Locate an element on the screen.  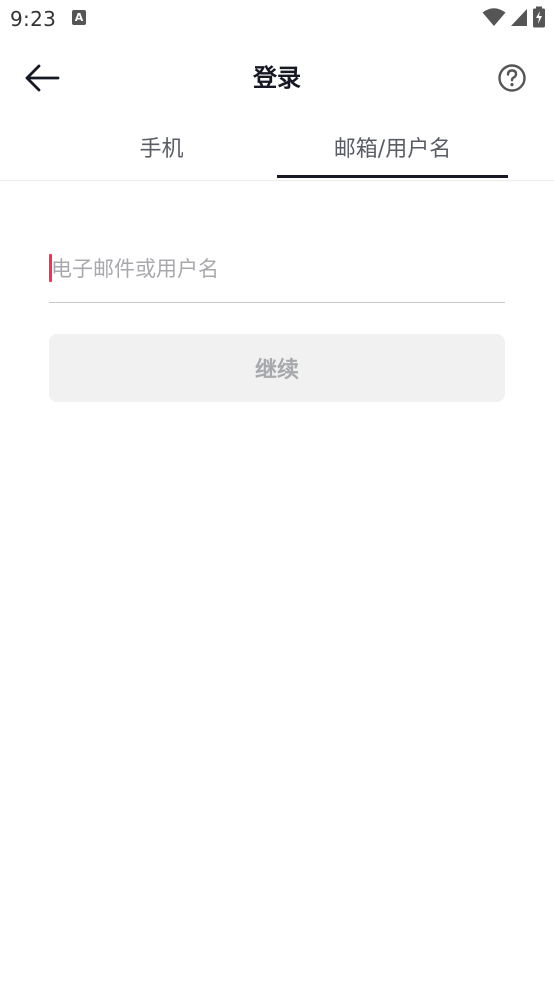
continue-button: 继续 is located at coordinates (277, 368).